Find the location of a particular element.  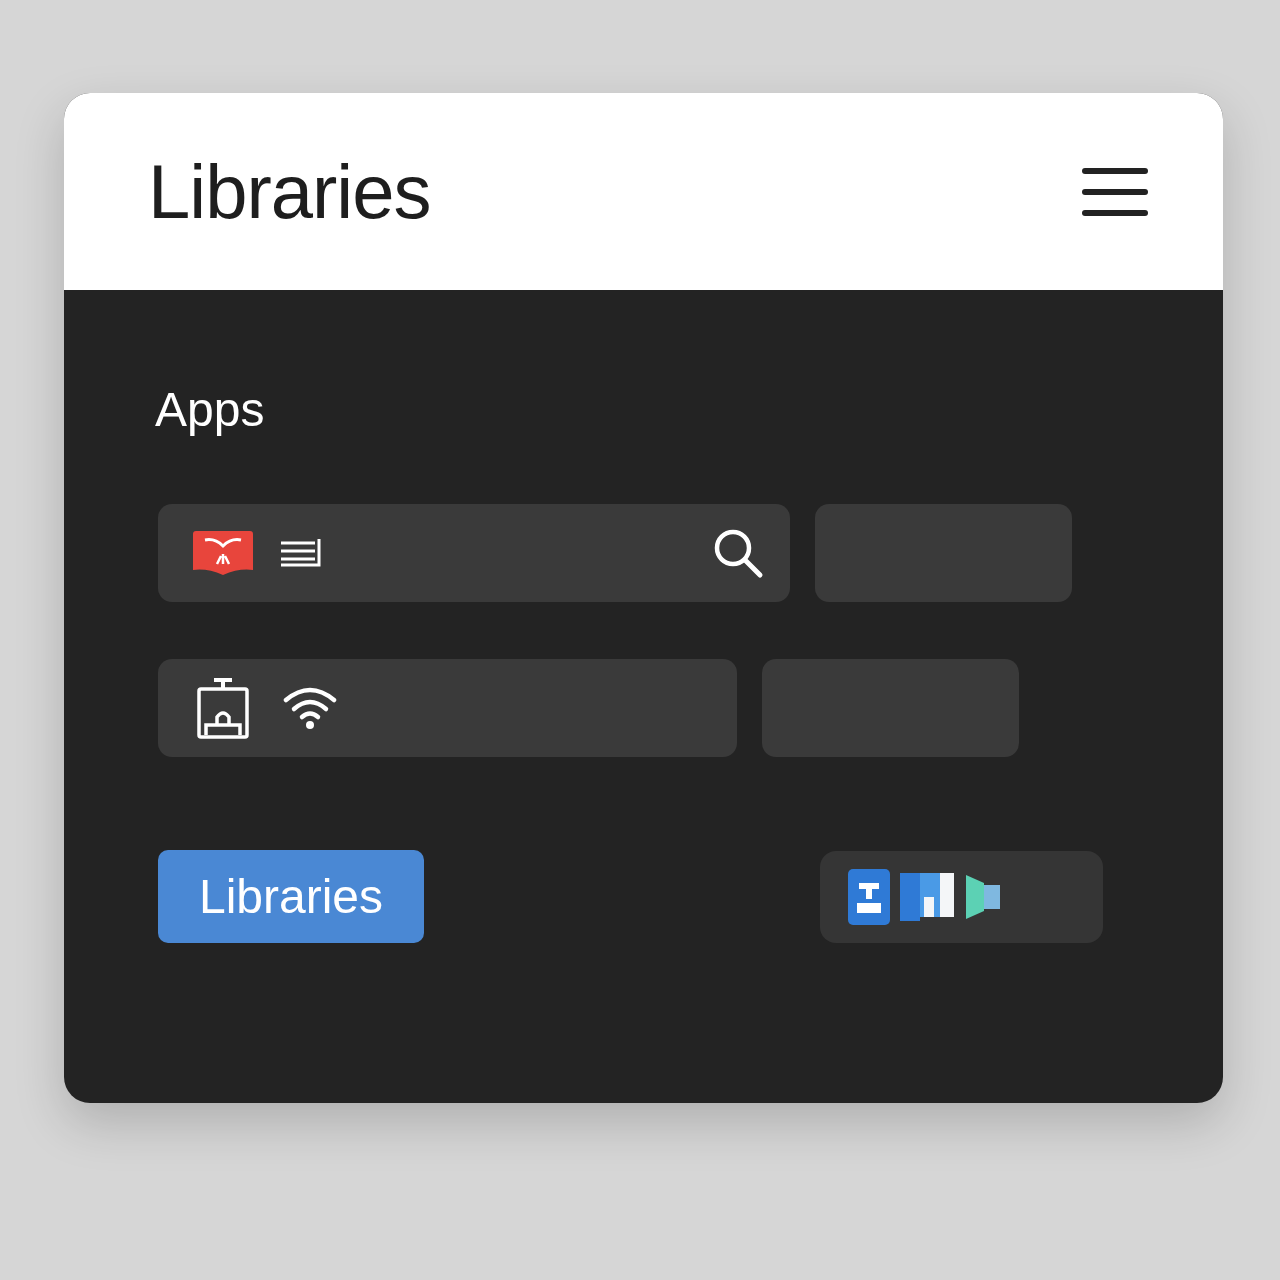

search-bar is located at coordinates (474, 553).